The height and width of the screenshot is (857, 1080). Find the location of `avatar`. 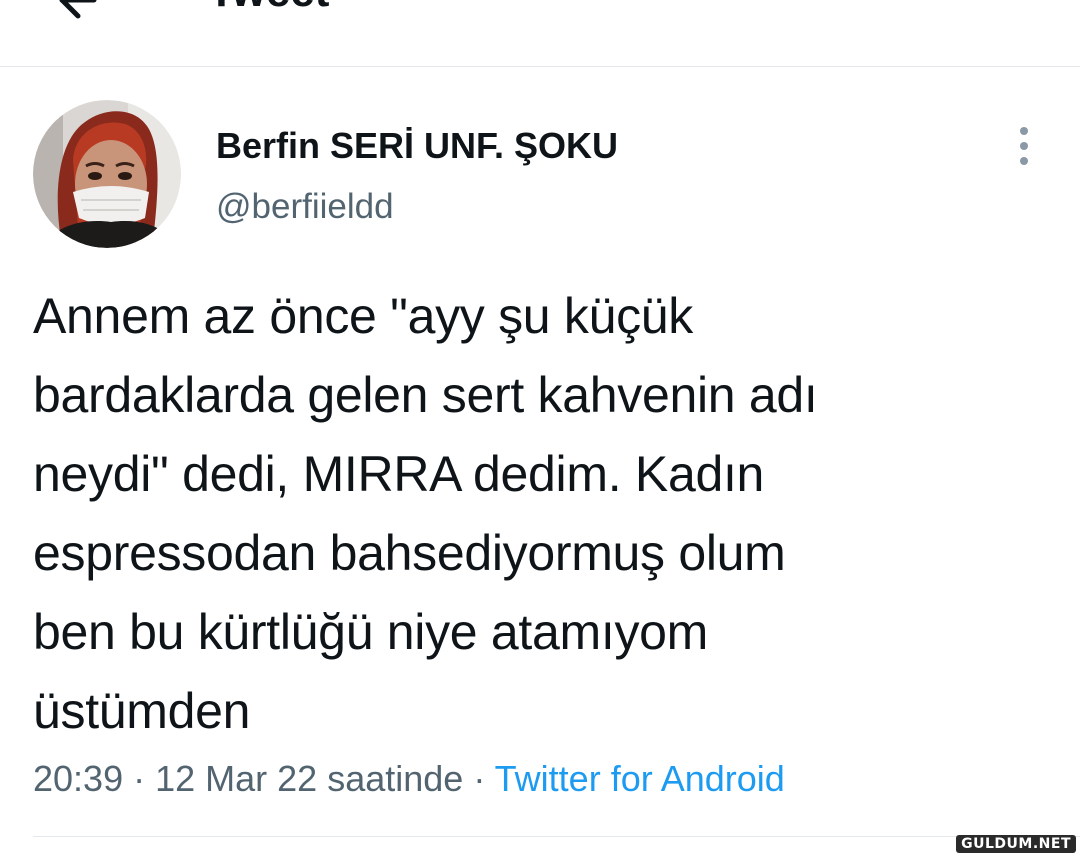

avatar is located at coordinates (107, 174).